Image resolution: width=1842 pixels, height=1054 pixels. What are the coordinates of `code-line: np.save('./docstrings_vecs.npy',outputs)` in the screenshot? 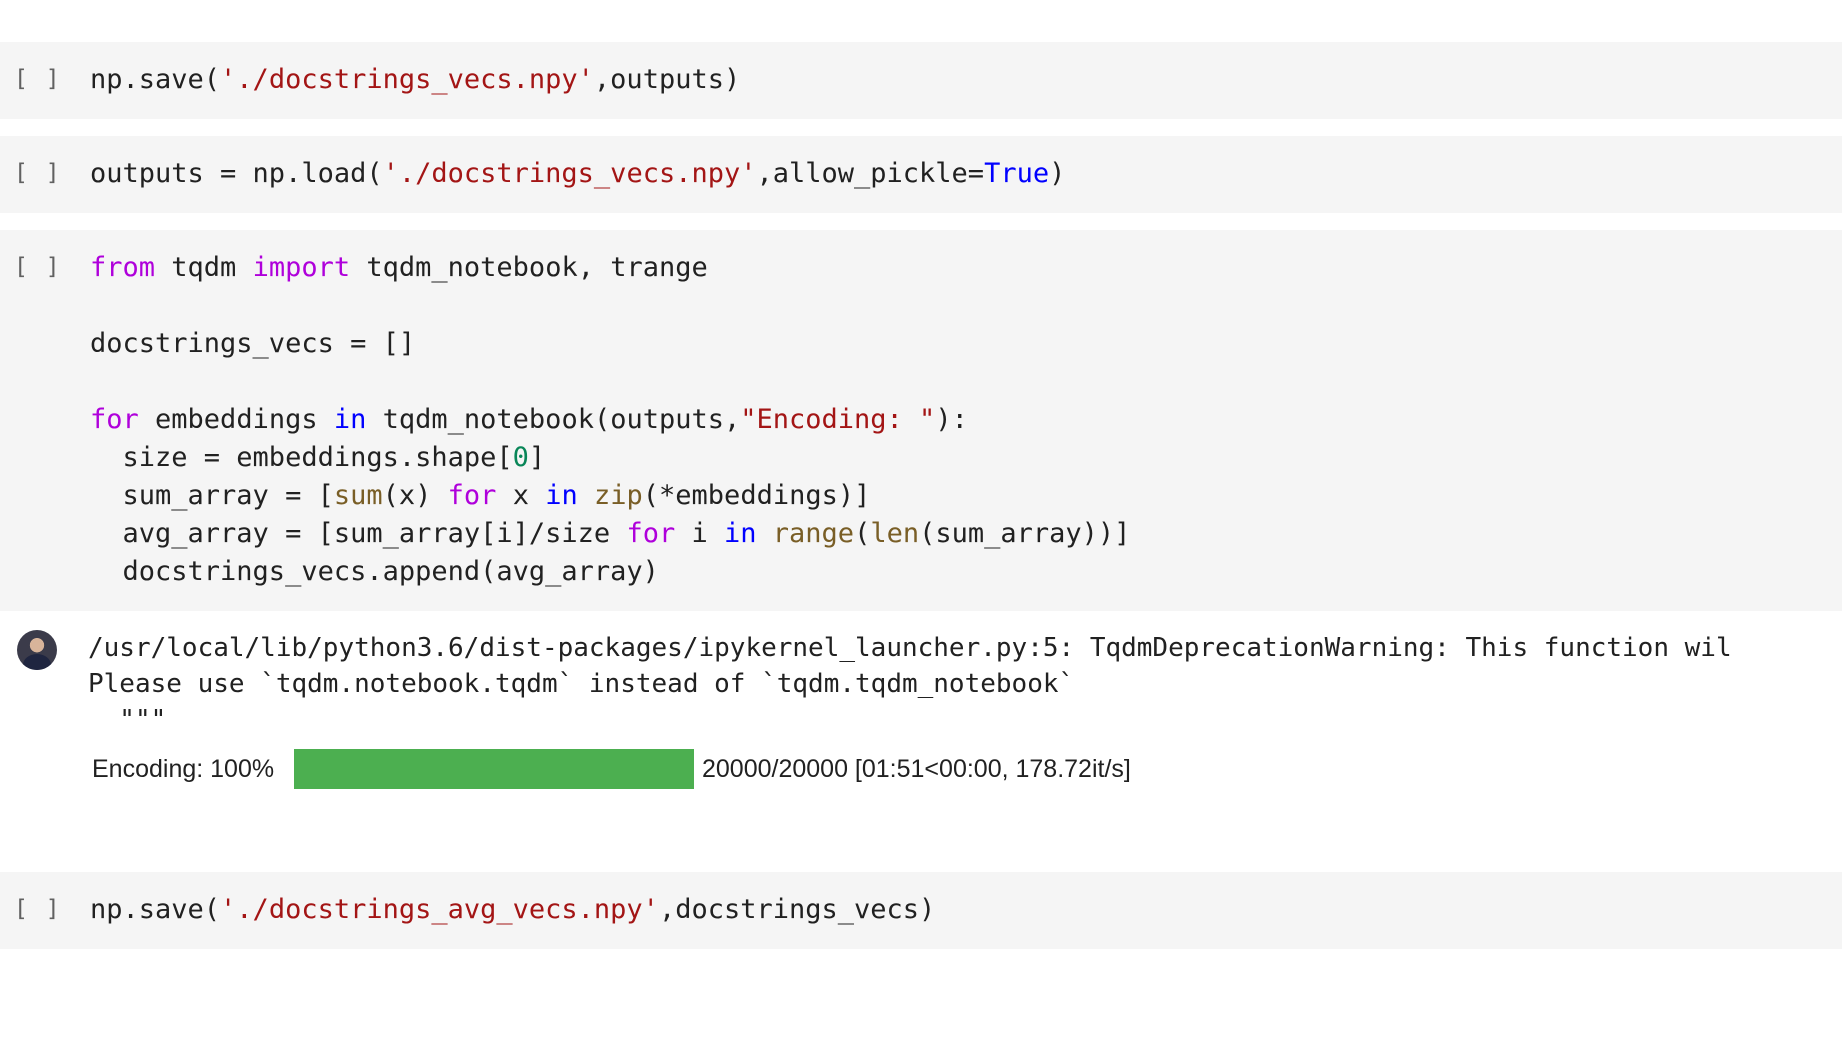 It's located at (415, 80).